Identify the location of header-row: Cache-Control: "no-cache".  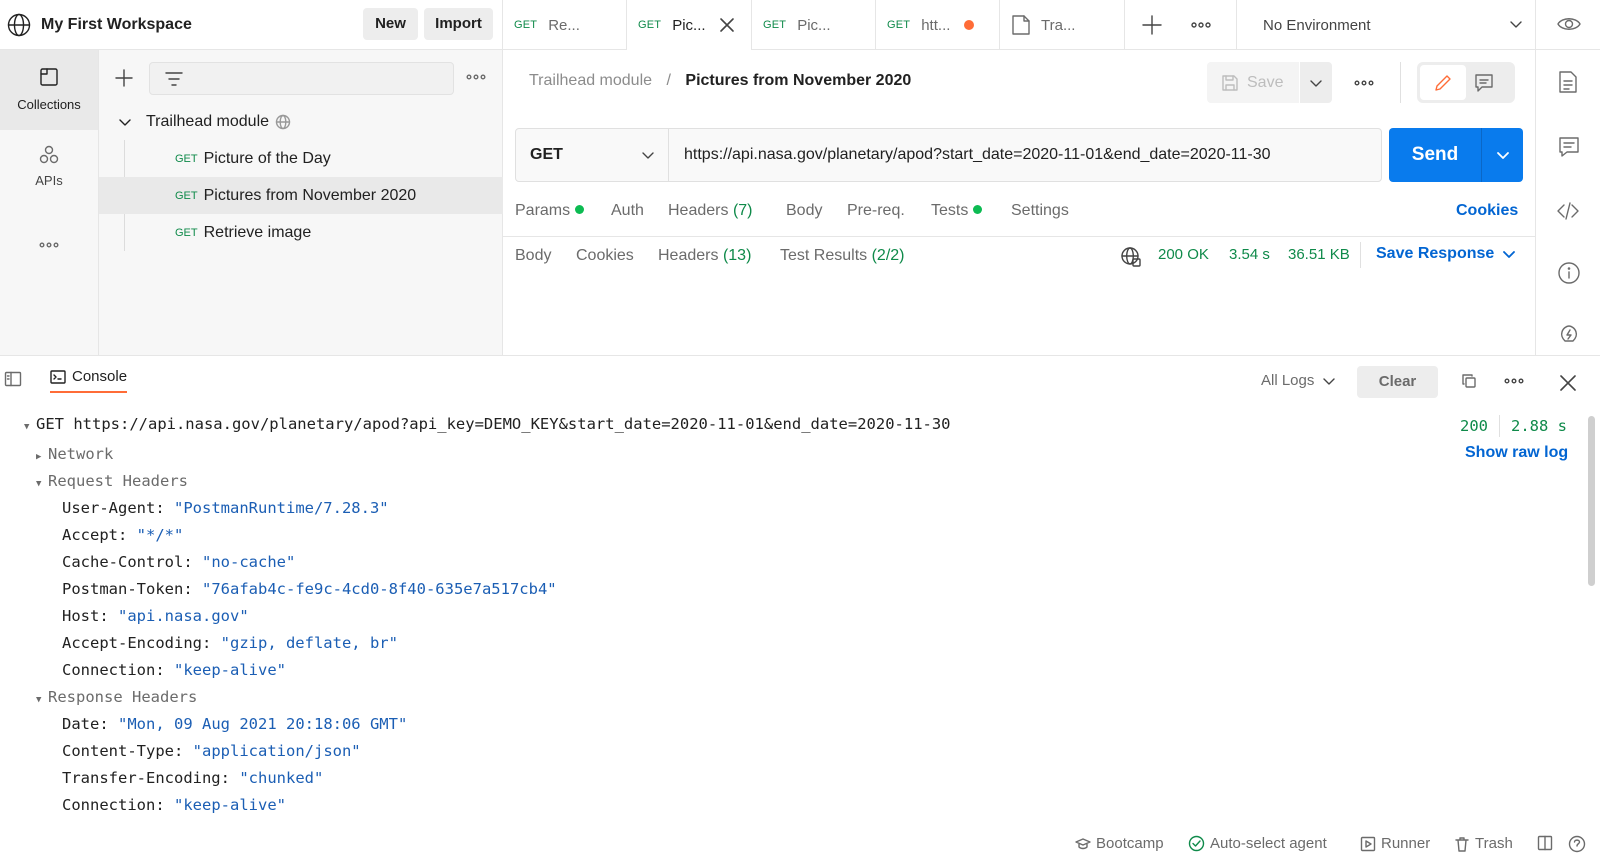
(178, 562).